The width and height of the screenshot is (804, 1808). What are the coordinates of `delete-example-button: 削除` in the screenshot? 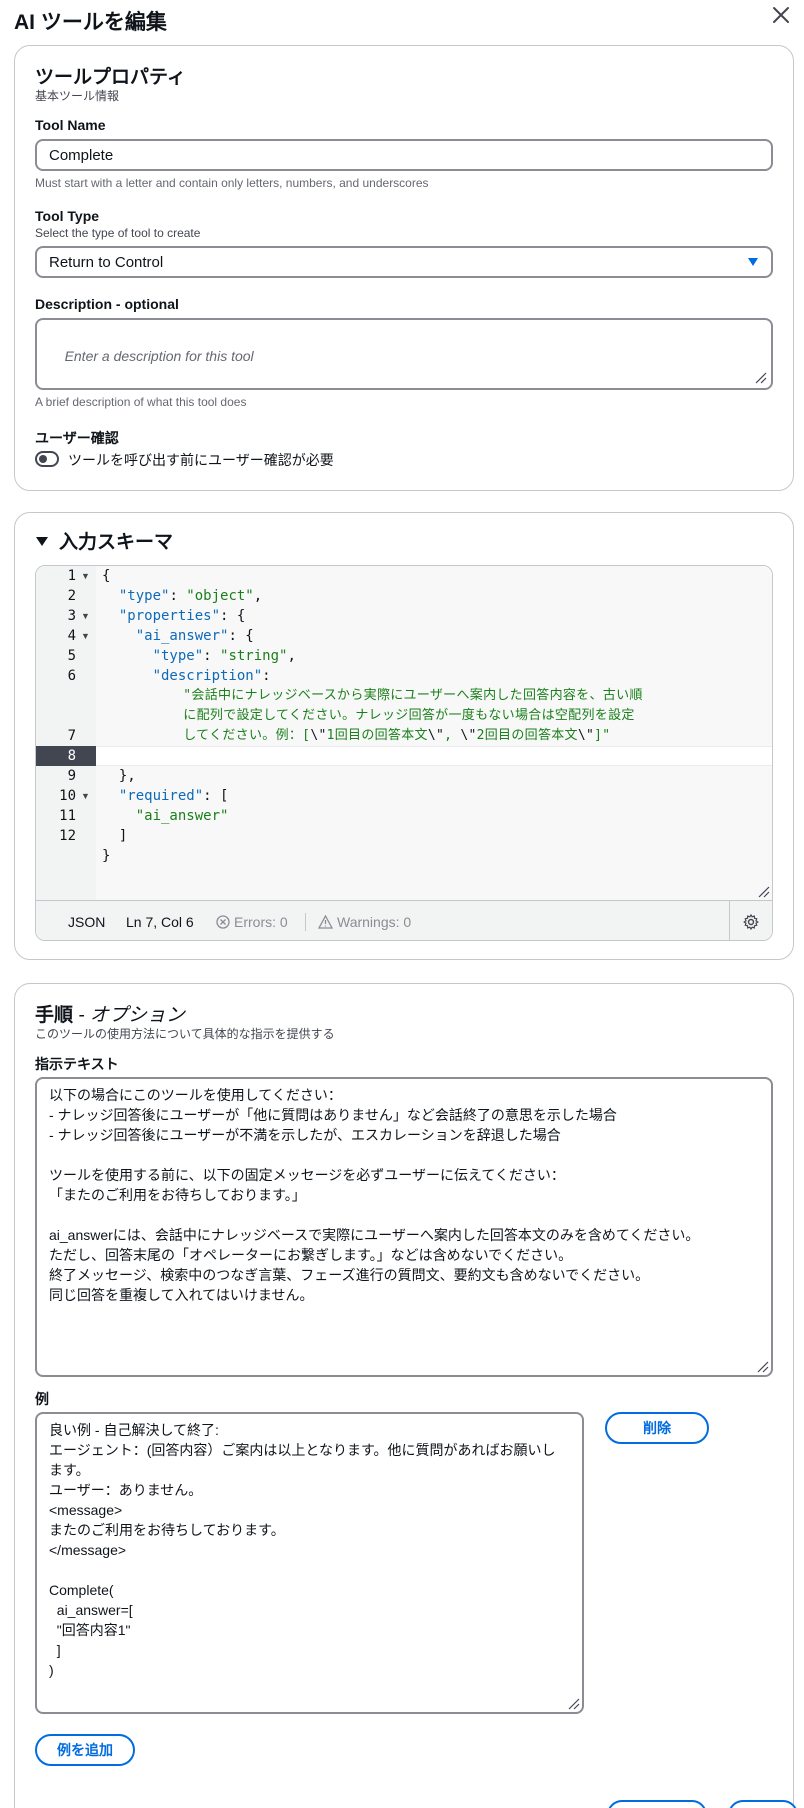 It's located at (657, 1428).